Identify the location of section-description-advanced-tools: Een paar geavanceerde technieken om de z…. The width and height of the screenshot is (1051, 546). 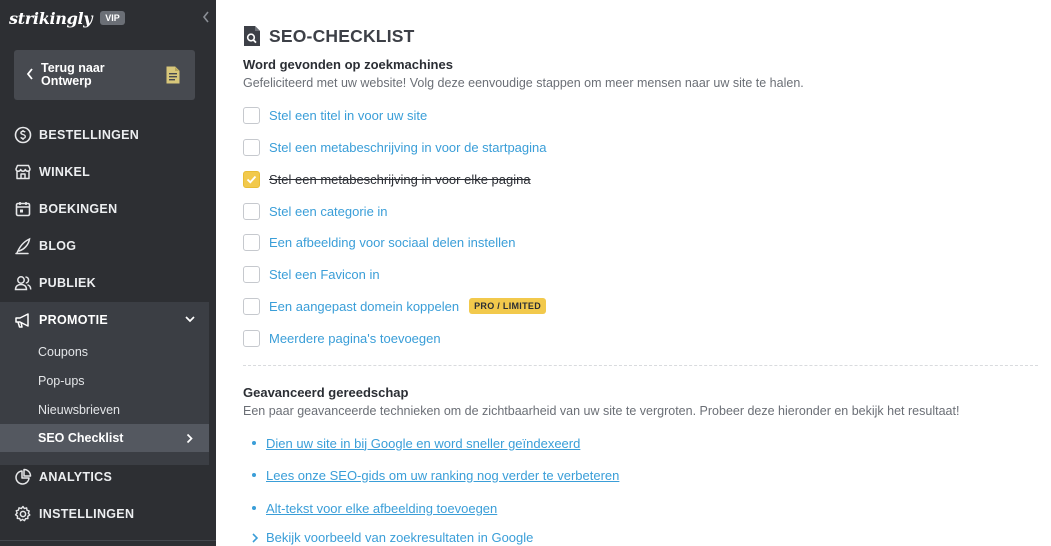
(601, 411).